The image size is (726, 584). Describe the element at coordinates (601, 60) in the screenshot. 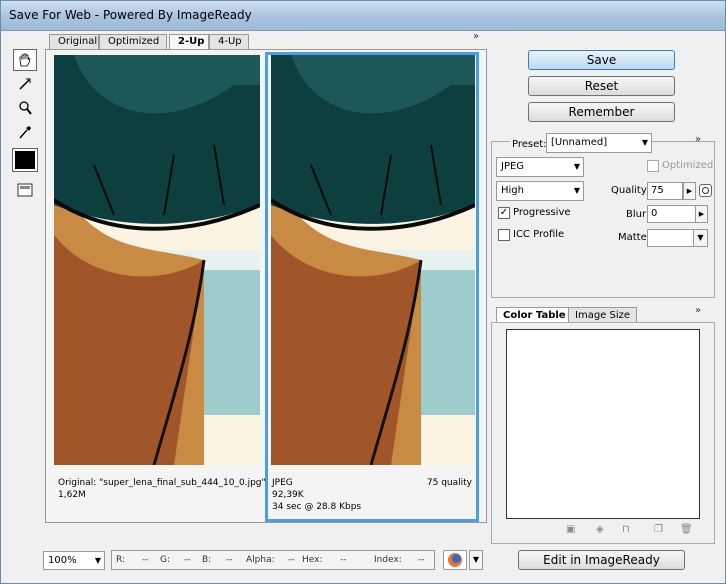

I see `save-button: Save` at that location.